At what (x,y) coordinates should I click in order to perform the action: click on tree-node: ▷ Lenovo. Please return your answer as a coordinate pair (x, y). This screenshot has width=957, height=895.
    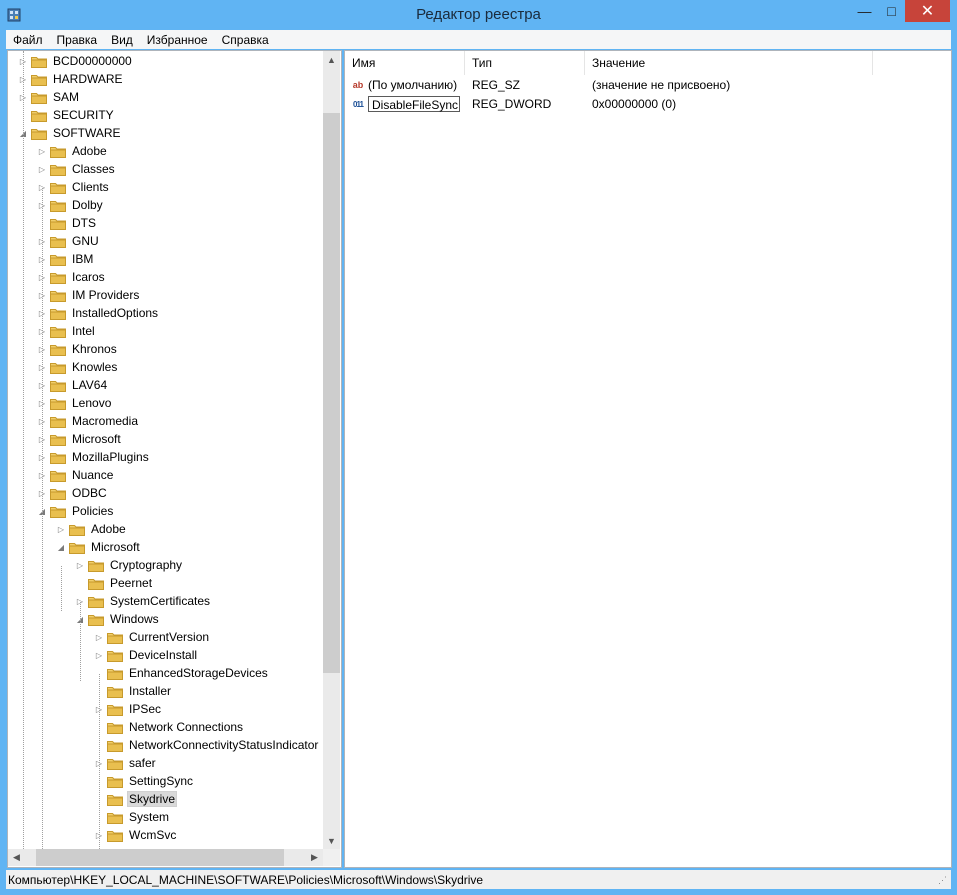
    Looking at the image, I should click on (74, 403).